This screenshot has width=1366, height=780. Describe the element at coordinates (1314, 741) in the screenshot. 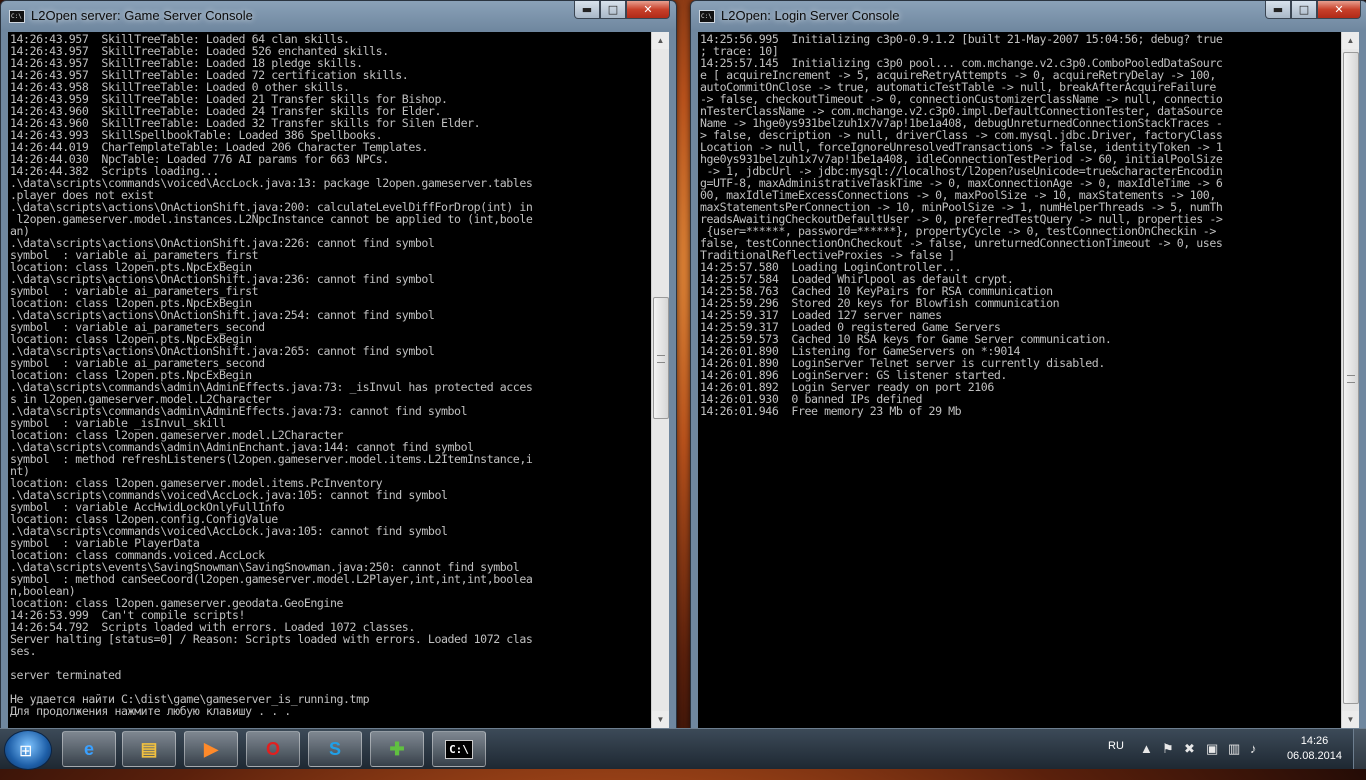

I see `clock-time: 14:26` at that location.